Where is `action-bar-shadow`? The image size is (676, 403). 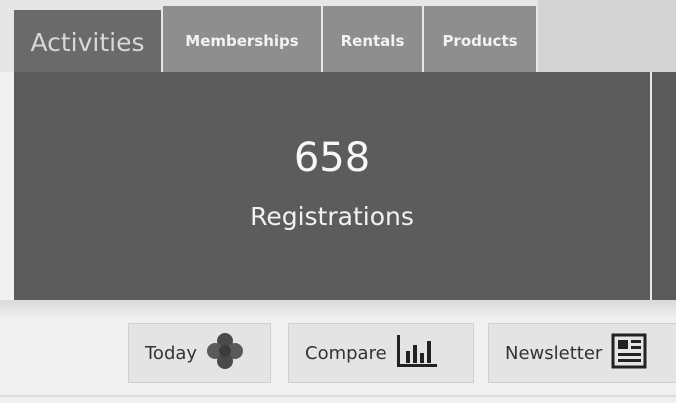
action-bar-shadow is located at coordinates (338, 309).